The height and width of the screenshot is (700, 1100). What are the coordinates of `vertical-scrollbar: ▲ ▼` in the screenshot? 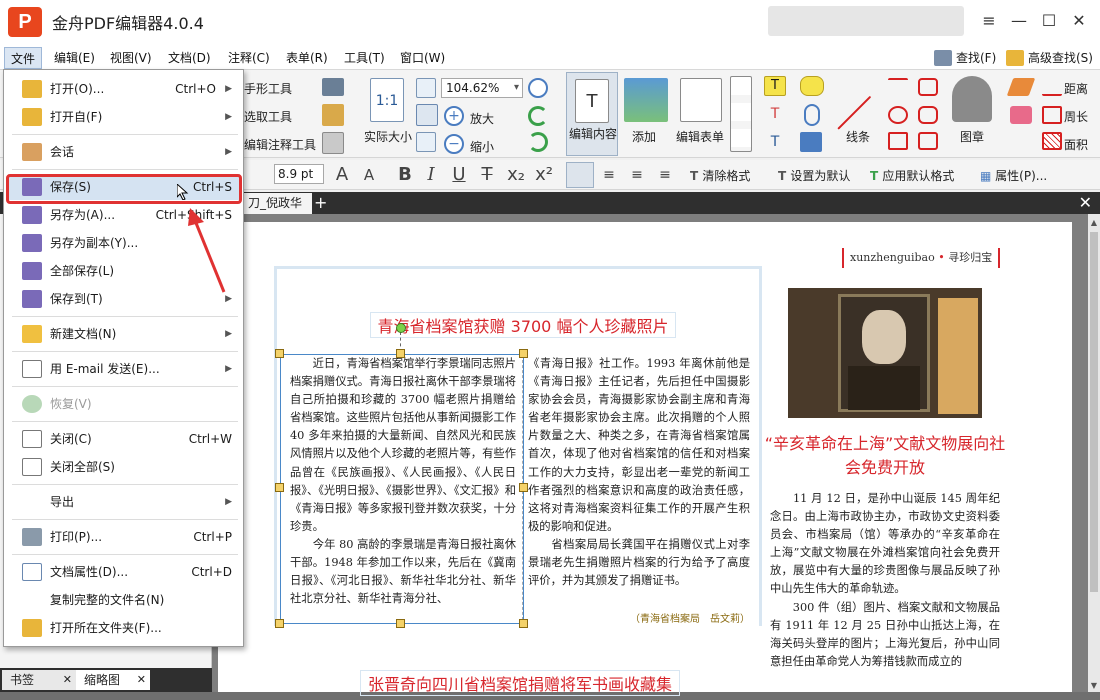 It's located at (1094, 453).